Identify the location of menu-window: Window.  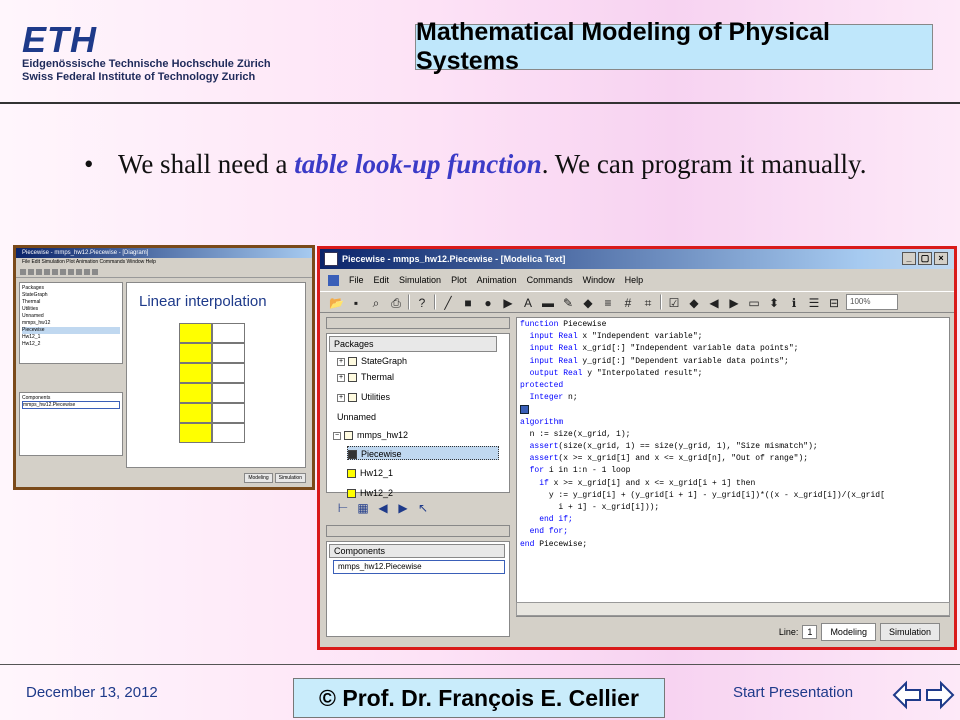
(599, 280).